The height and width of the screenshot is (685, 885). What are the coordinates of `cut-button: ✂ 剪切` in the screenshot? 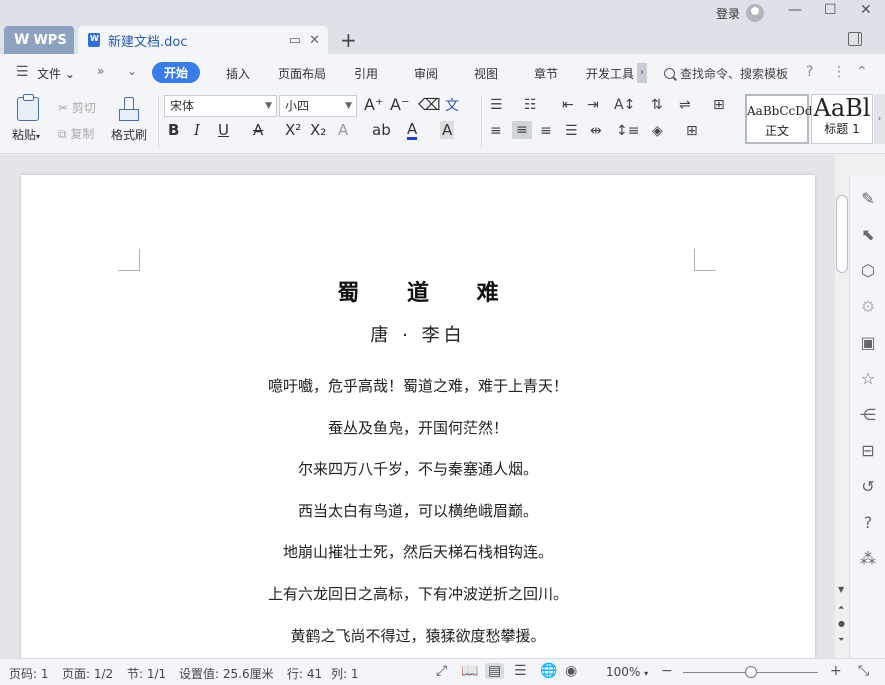 It's located at (77, 107).